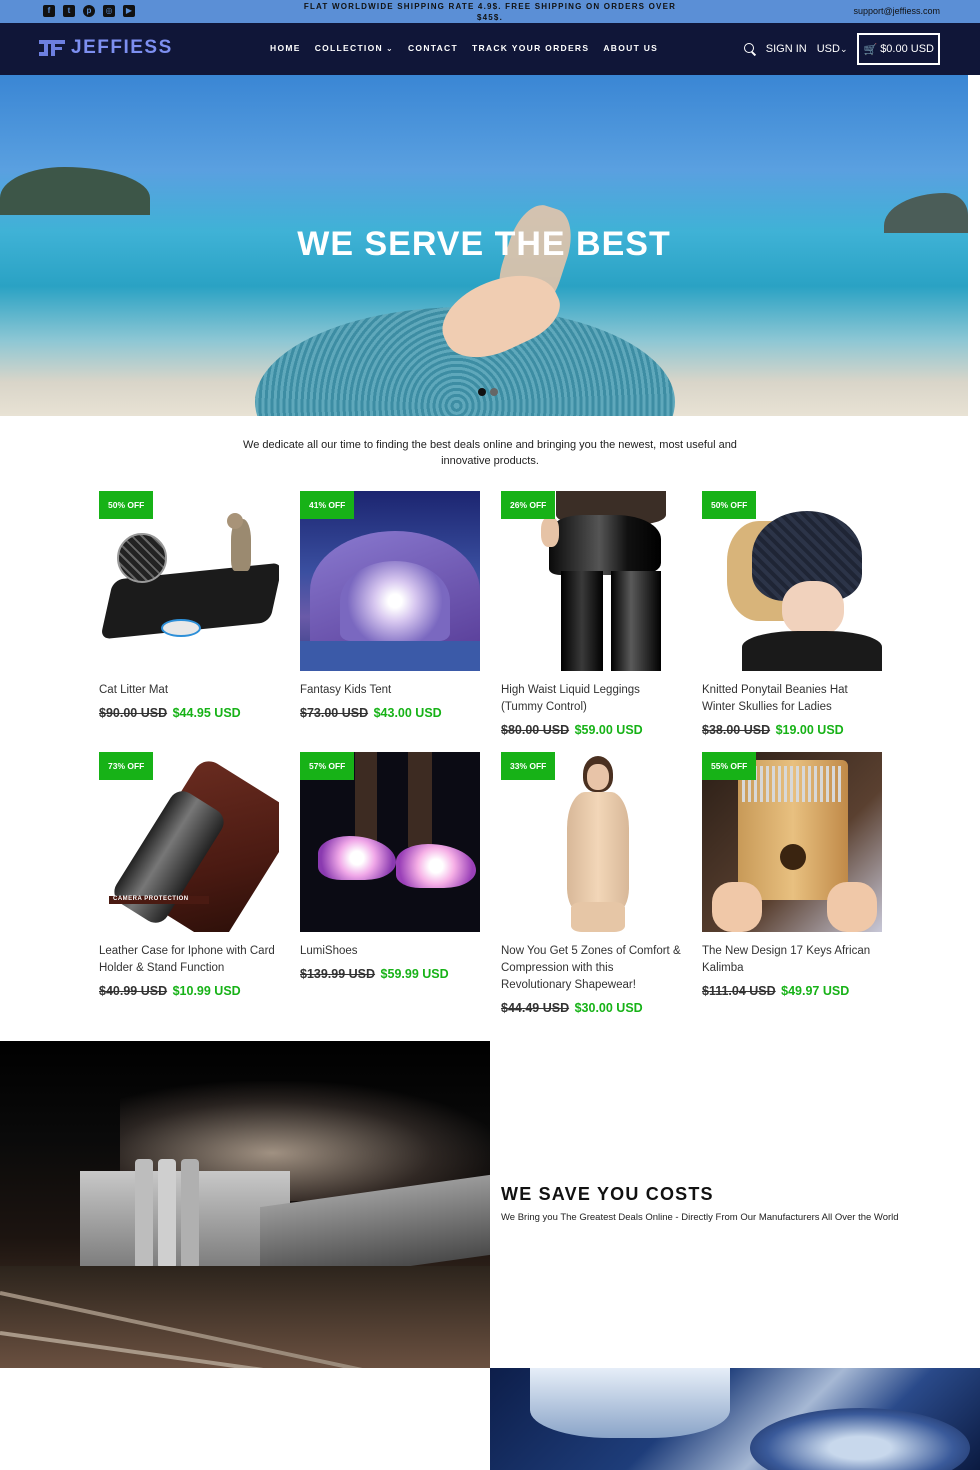 Image resolution: width=980 pixels, height=1470 pixels. I want to click on currency-selector: USD⌄, so click(832, 49).